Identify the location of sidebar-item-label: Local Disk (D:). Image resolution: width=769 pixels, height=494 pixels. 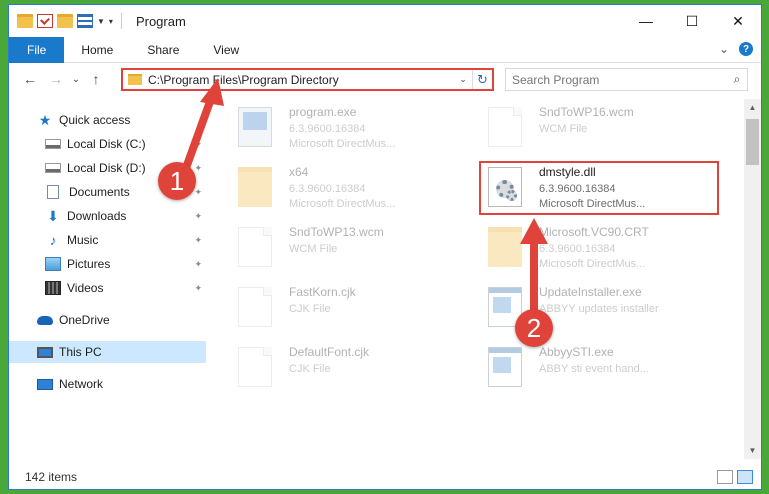
(106, 168).